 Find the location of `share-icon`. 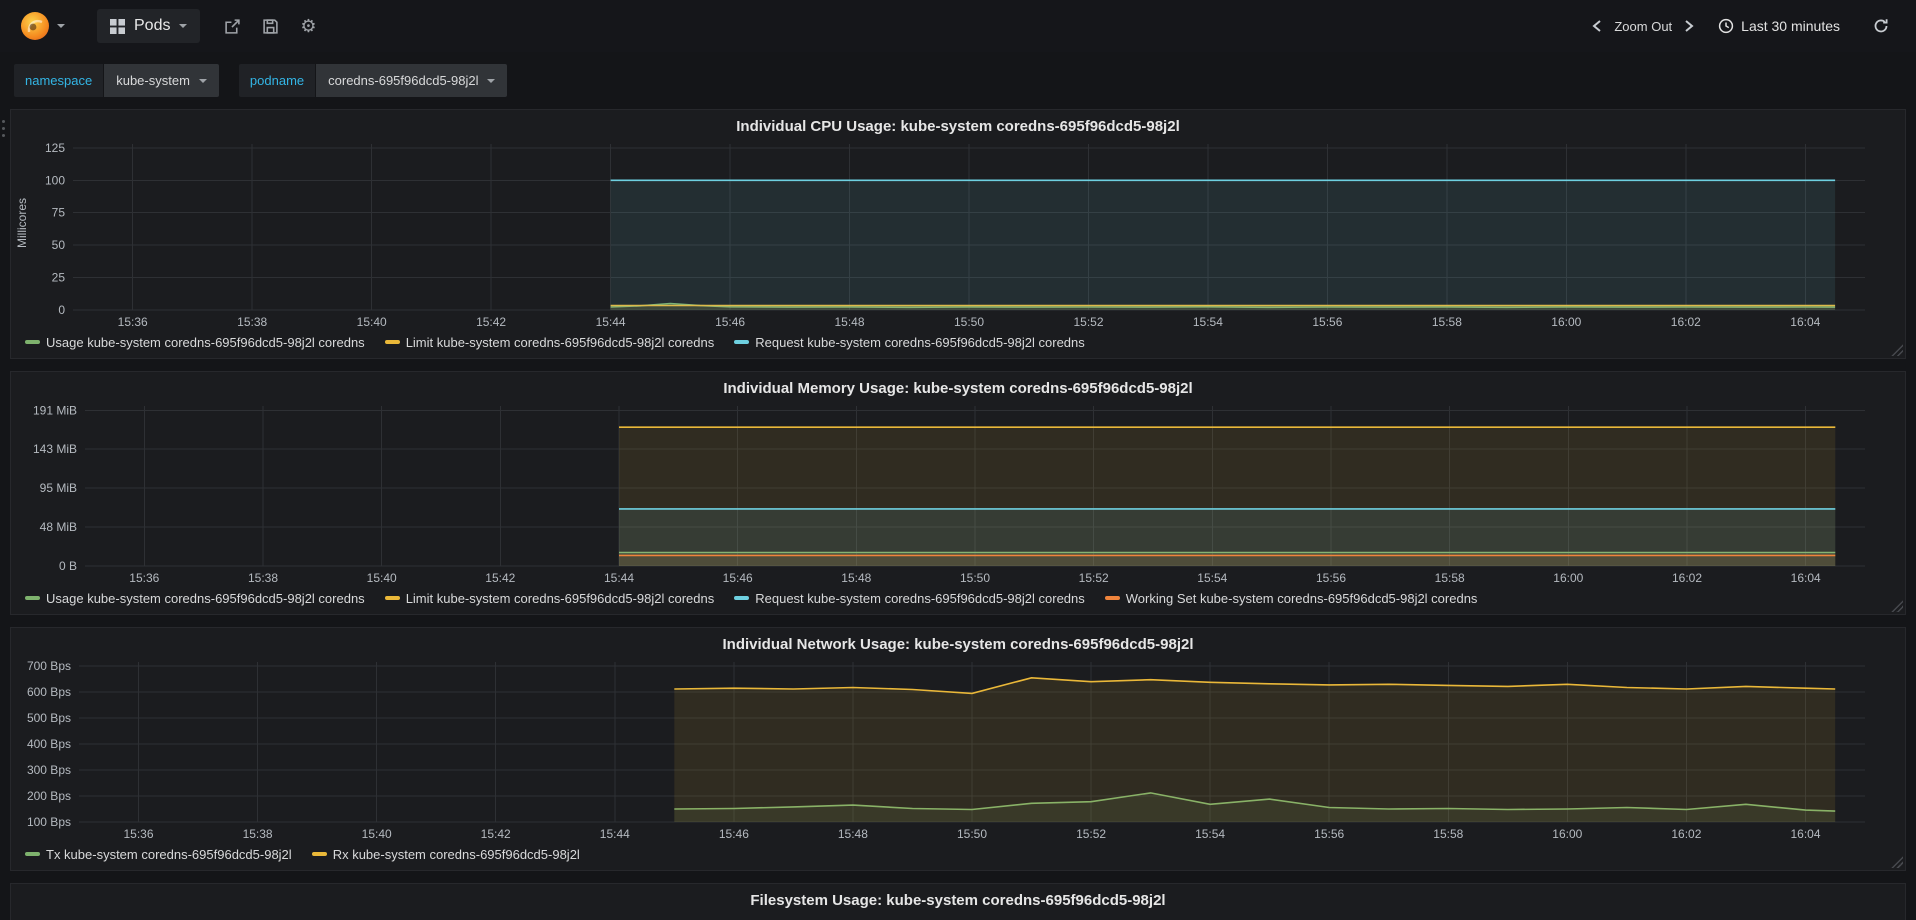

share-icon is located at coordinates (232, 26).